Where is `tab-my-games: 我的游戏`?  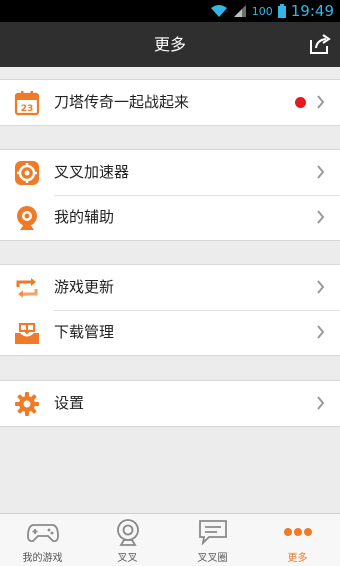
tab-my-games: 我的游戏 is located at coordinates (42, 540).